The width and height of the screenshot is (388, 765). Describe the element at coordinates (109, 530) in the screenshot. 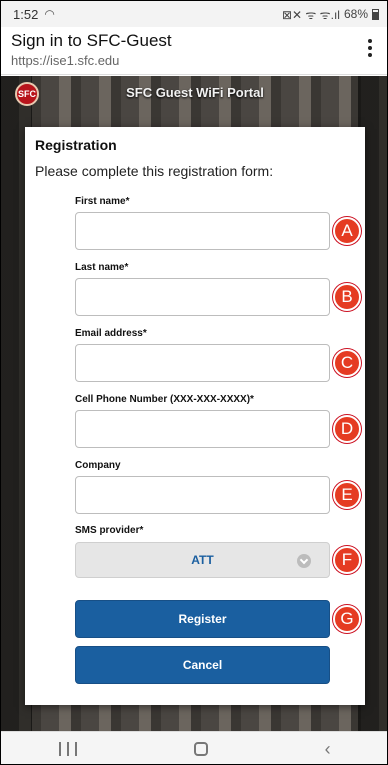

I see `sms-provider-label: SMS provider*` at that location.